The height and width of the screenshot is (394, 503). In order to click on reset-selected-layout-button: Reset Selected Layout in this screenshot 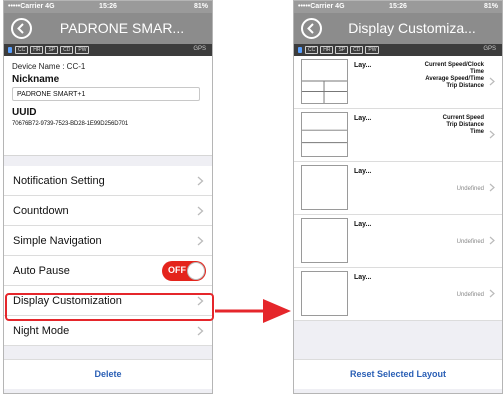, I will do `click(398, 374)`.